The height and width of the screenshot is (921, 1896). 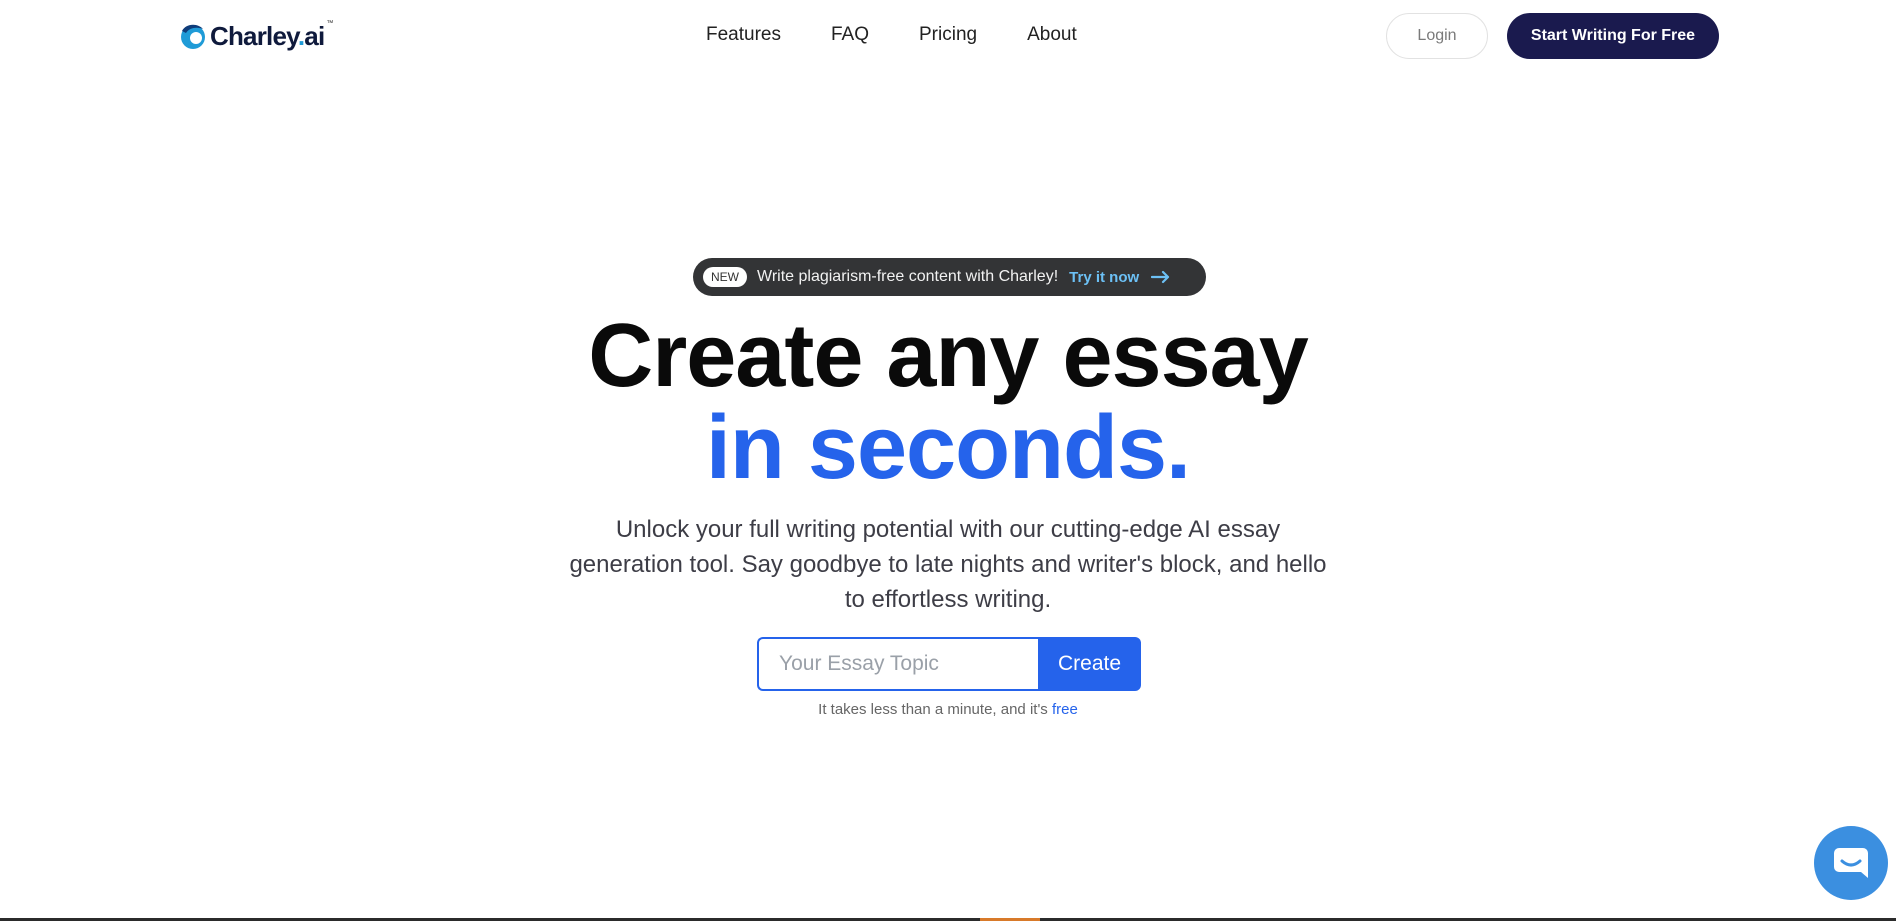 I want to click on brand-wordmark: Charley.ai, so click(x=267, y=35).